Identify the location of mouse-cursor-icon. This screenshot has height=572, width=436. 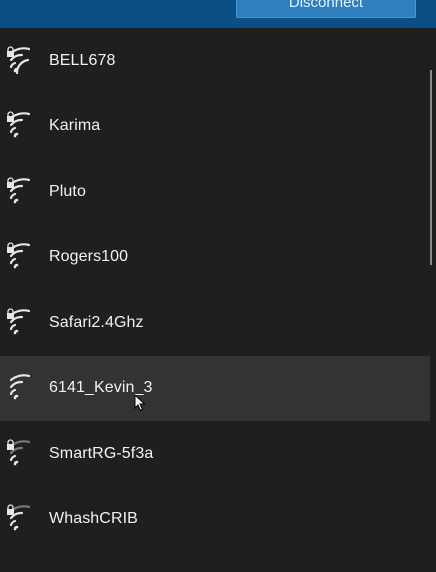
(140, 403).